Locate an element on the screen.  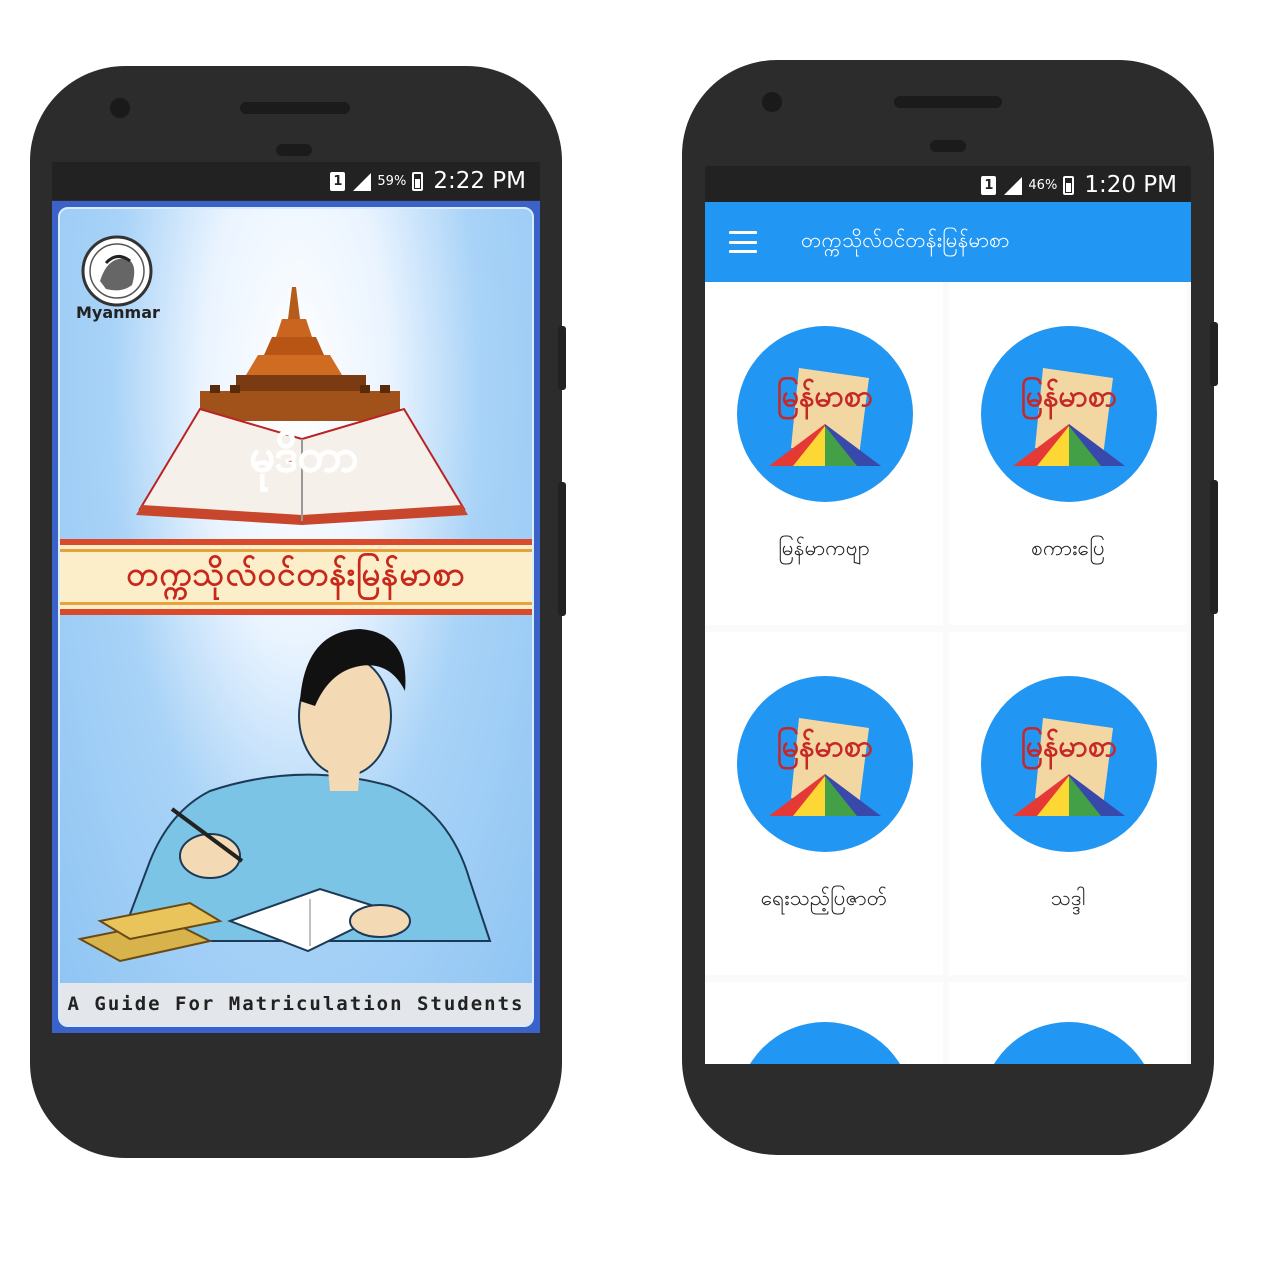
grid-item-label: ရေးသည့်ပြဇာတ် is located at coordinates (824, 898).